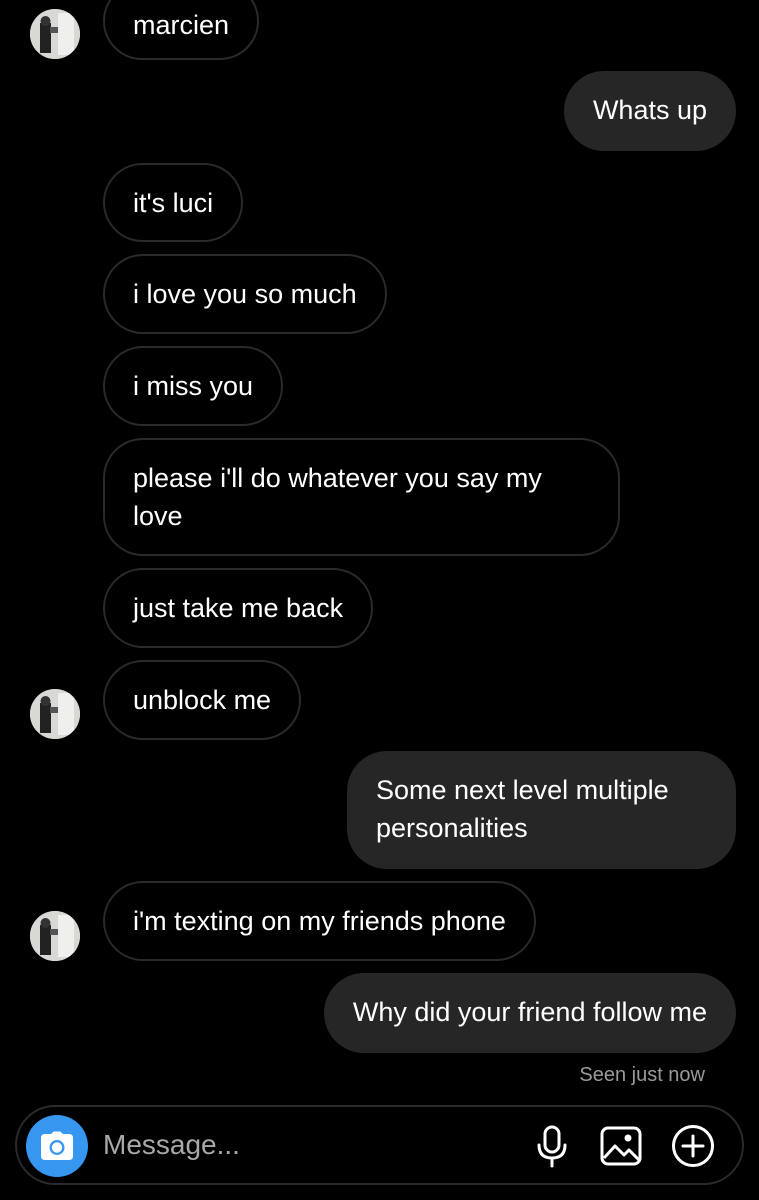  I want to click on message-bubble-incoming: i love you so much, so click(245, 294).